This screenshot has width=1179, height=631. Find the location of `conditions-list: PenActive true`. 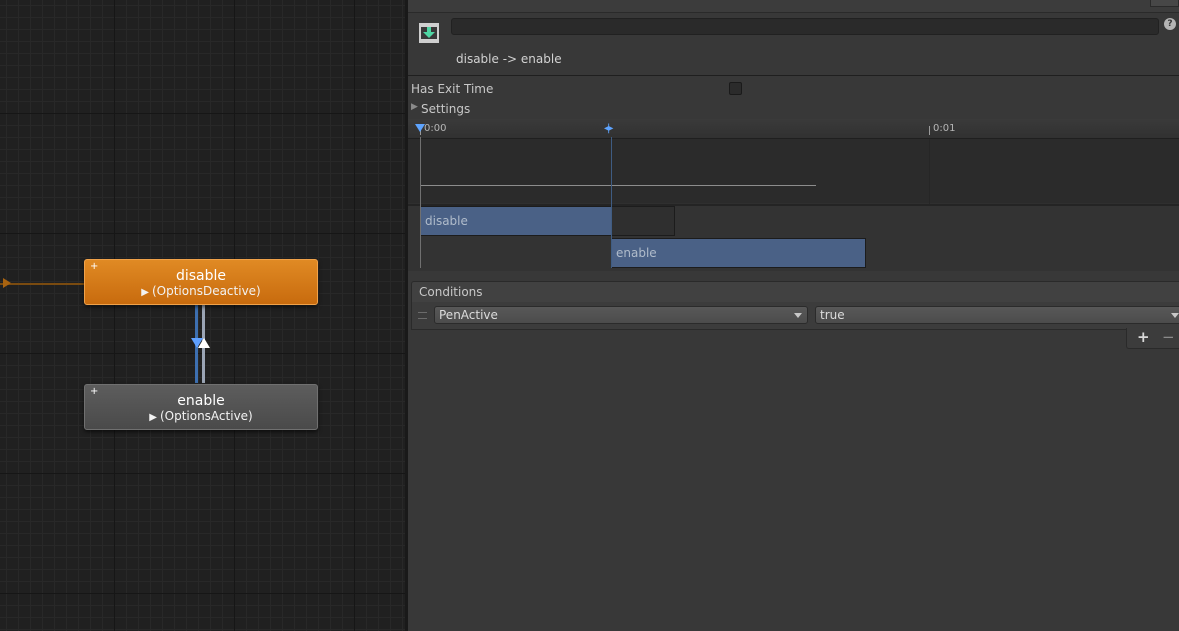

conditions-list: PenActive true is located at coordinates (795, 316).